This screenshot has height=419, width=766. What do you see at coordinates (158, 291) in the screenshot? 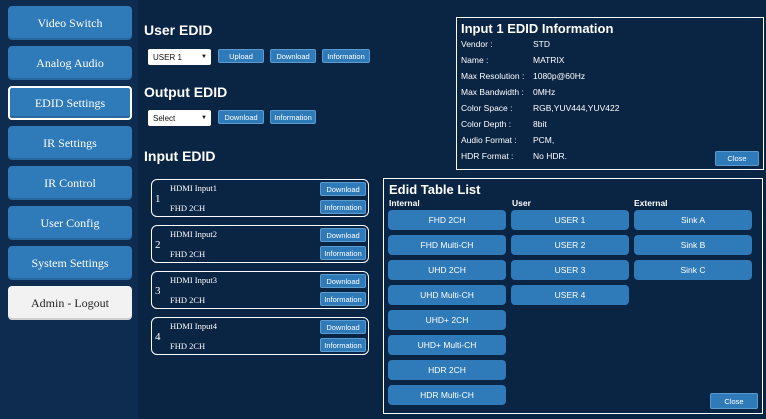
I see `input-number: 3` at bounding box center [158, 291].